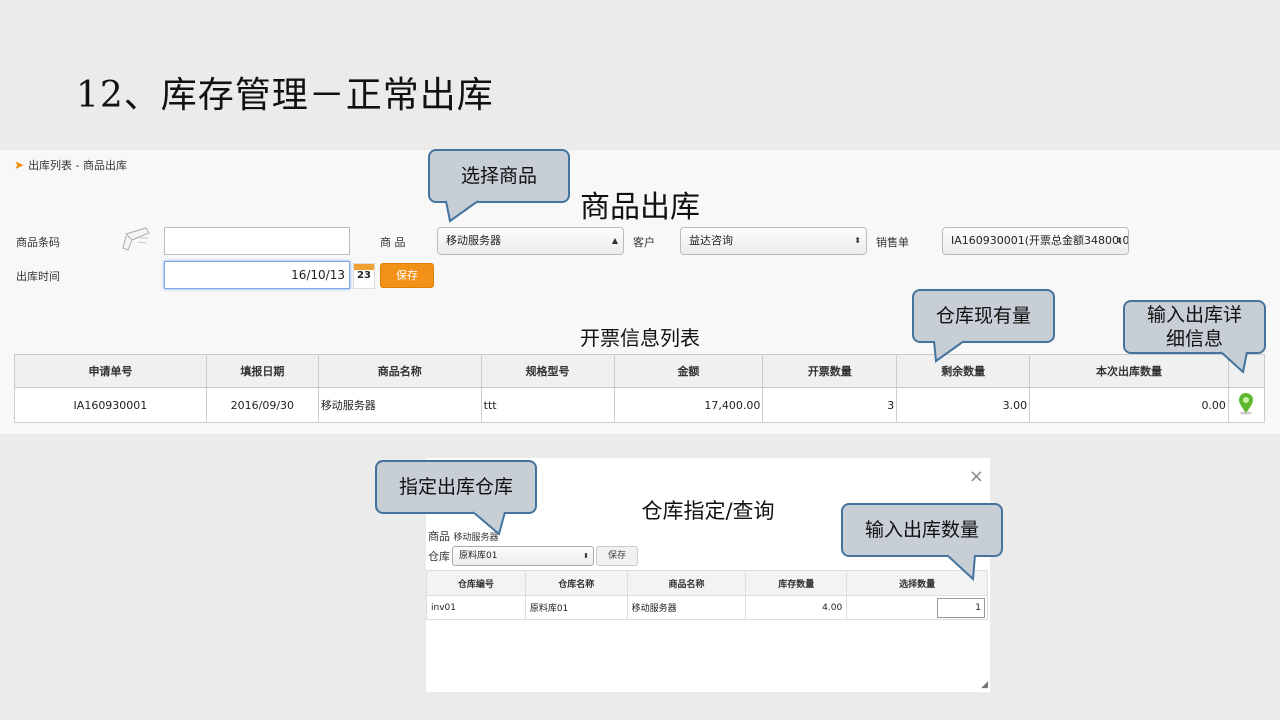  Describe the element at coordinates (796, 583) in the screenshot. I see `column-header: 库存数量` at that location.